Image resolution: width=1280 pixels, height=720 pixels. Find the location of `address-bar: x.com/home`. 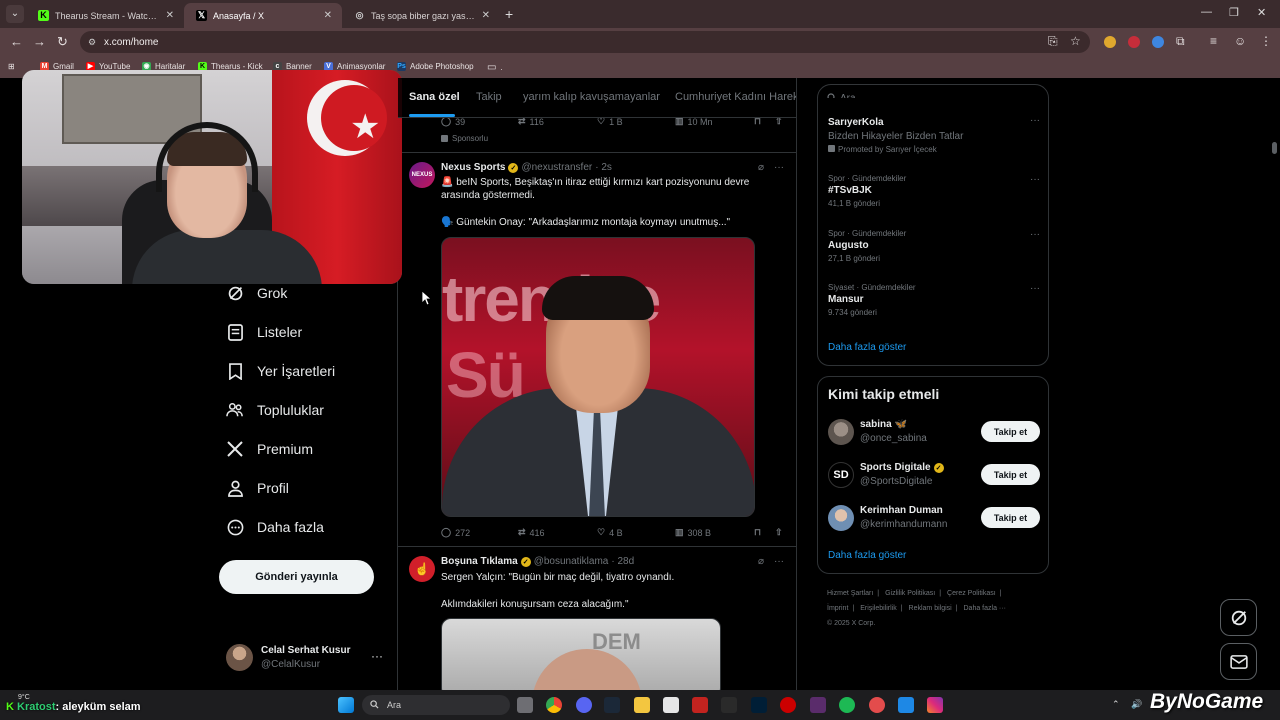

address-bar: x.com/home is located at coordinates (585, 42).